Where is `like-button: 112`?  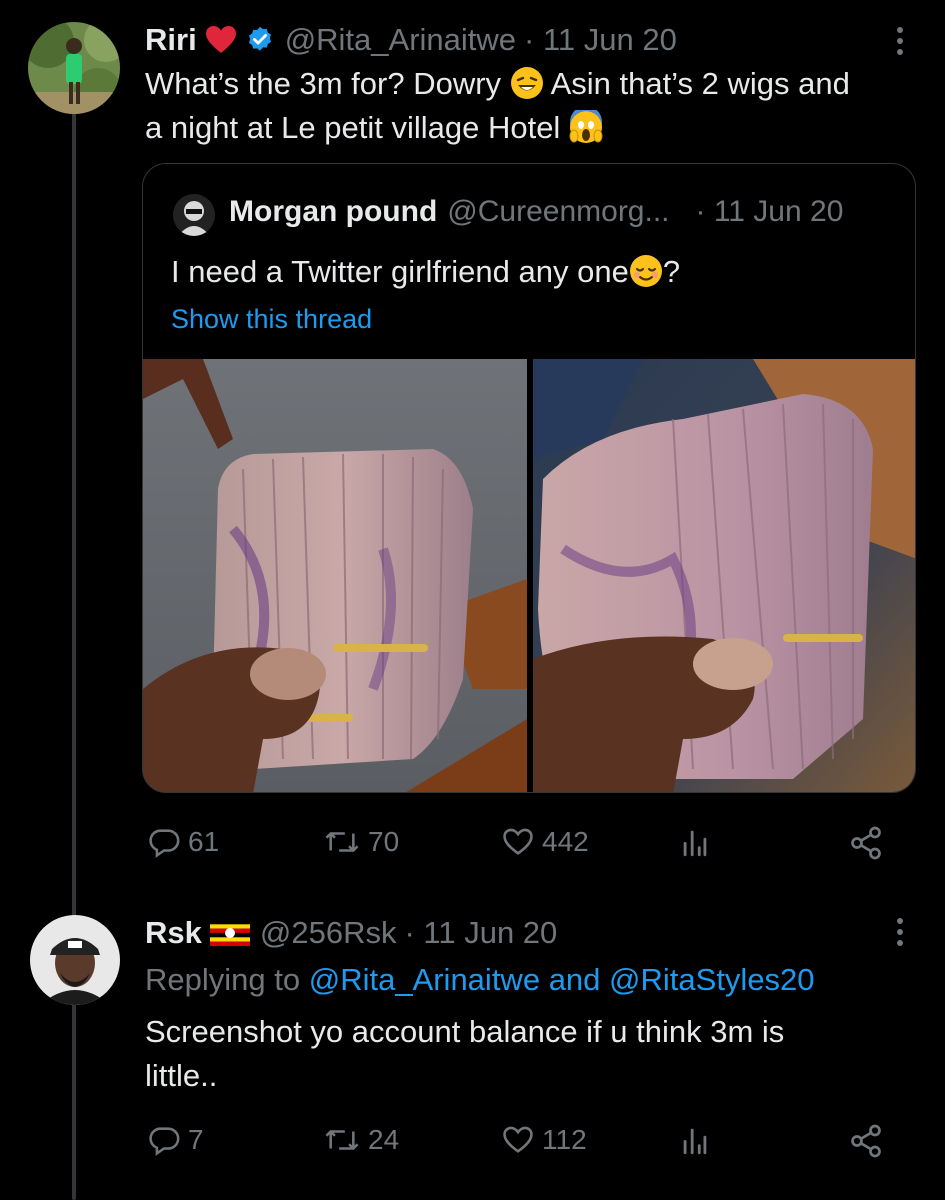
like-button: 112 is located at coordinates (543, 1140).